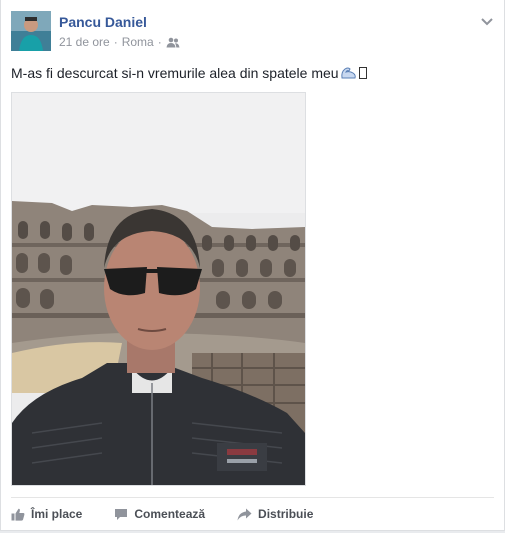  I want to click on share-label: Distribuie, so click(286, 514).